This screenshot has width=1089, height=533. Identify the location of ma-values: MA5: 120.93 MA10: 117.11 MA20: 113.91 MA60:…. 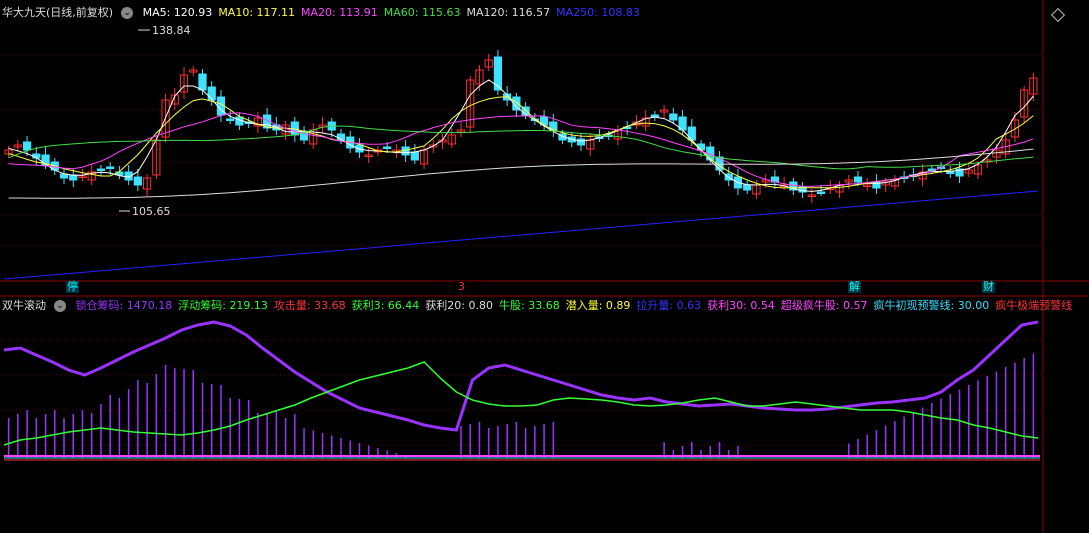
(394, 12).